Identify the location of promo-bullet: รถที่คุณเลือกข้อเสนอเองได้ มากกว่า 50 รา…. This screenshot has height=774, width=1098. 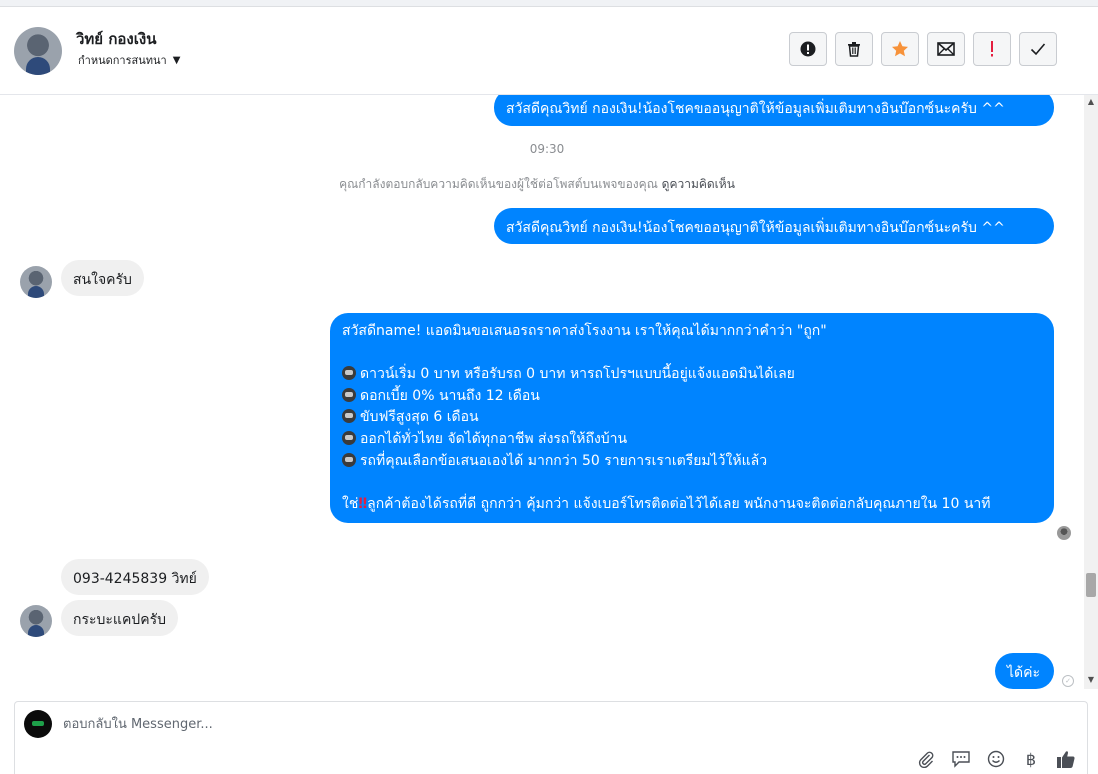
(692, 462).